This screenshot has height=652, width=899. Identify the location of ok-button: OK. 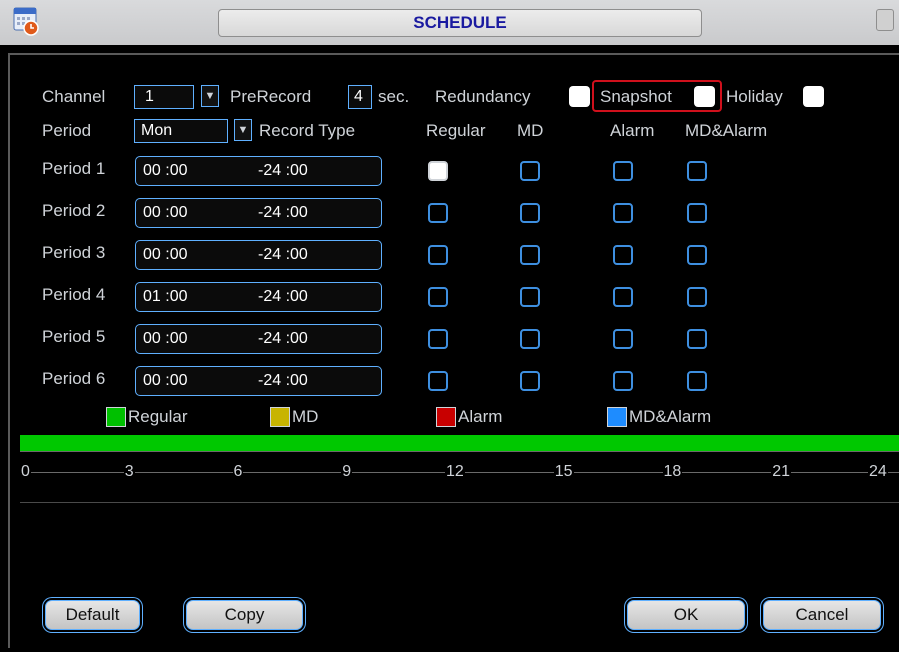
(686, 615).